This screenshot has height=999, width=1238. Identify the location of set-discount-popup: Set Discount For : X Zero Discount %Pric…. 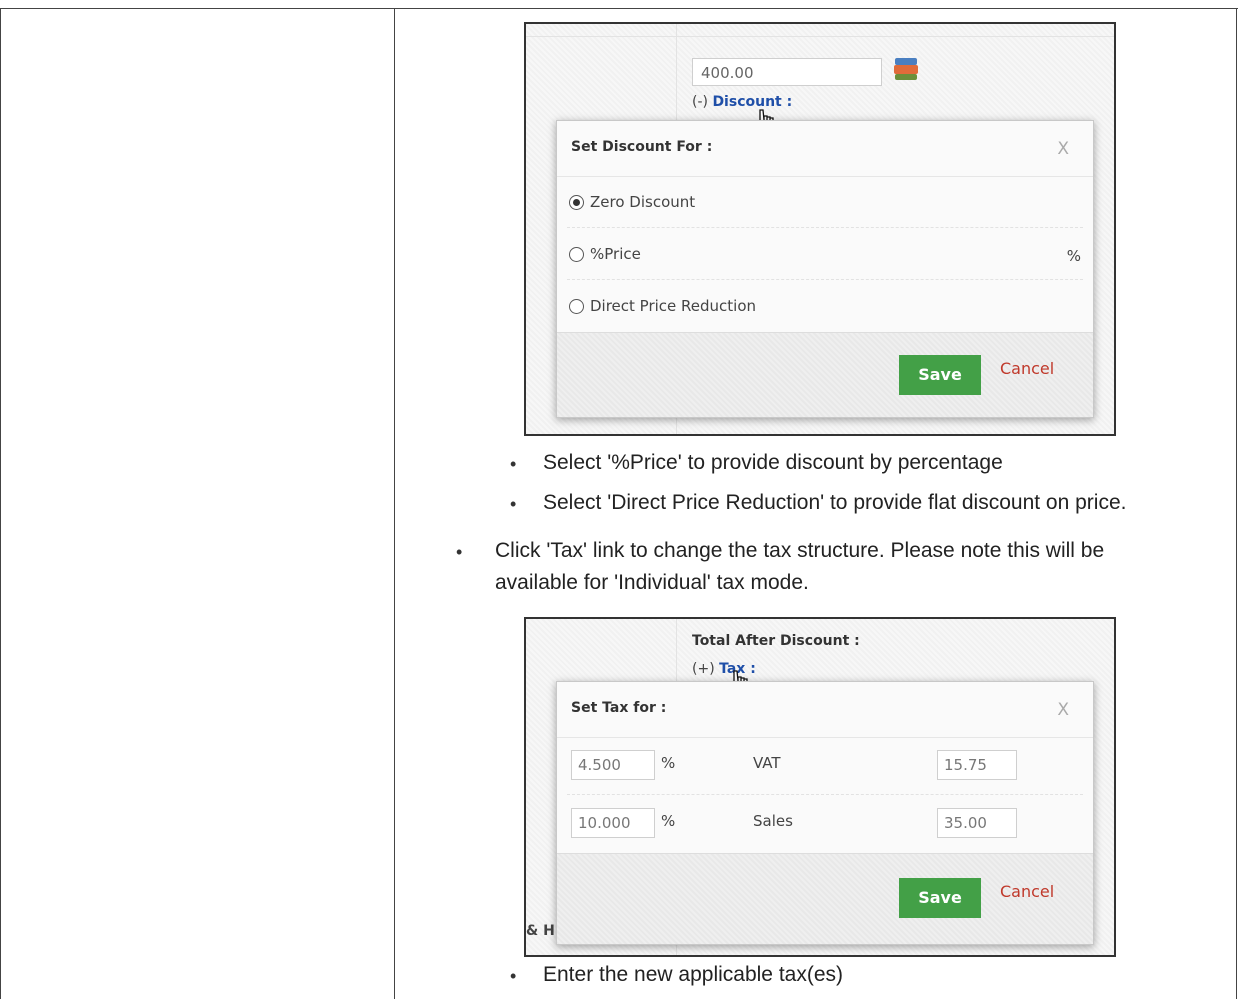
(825, 269).